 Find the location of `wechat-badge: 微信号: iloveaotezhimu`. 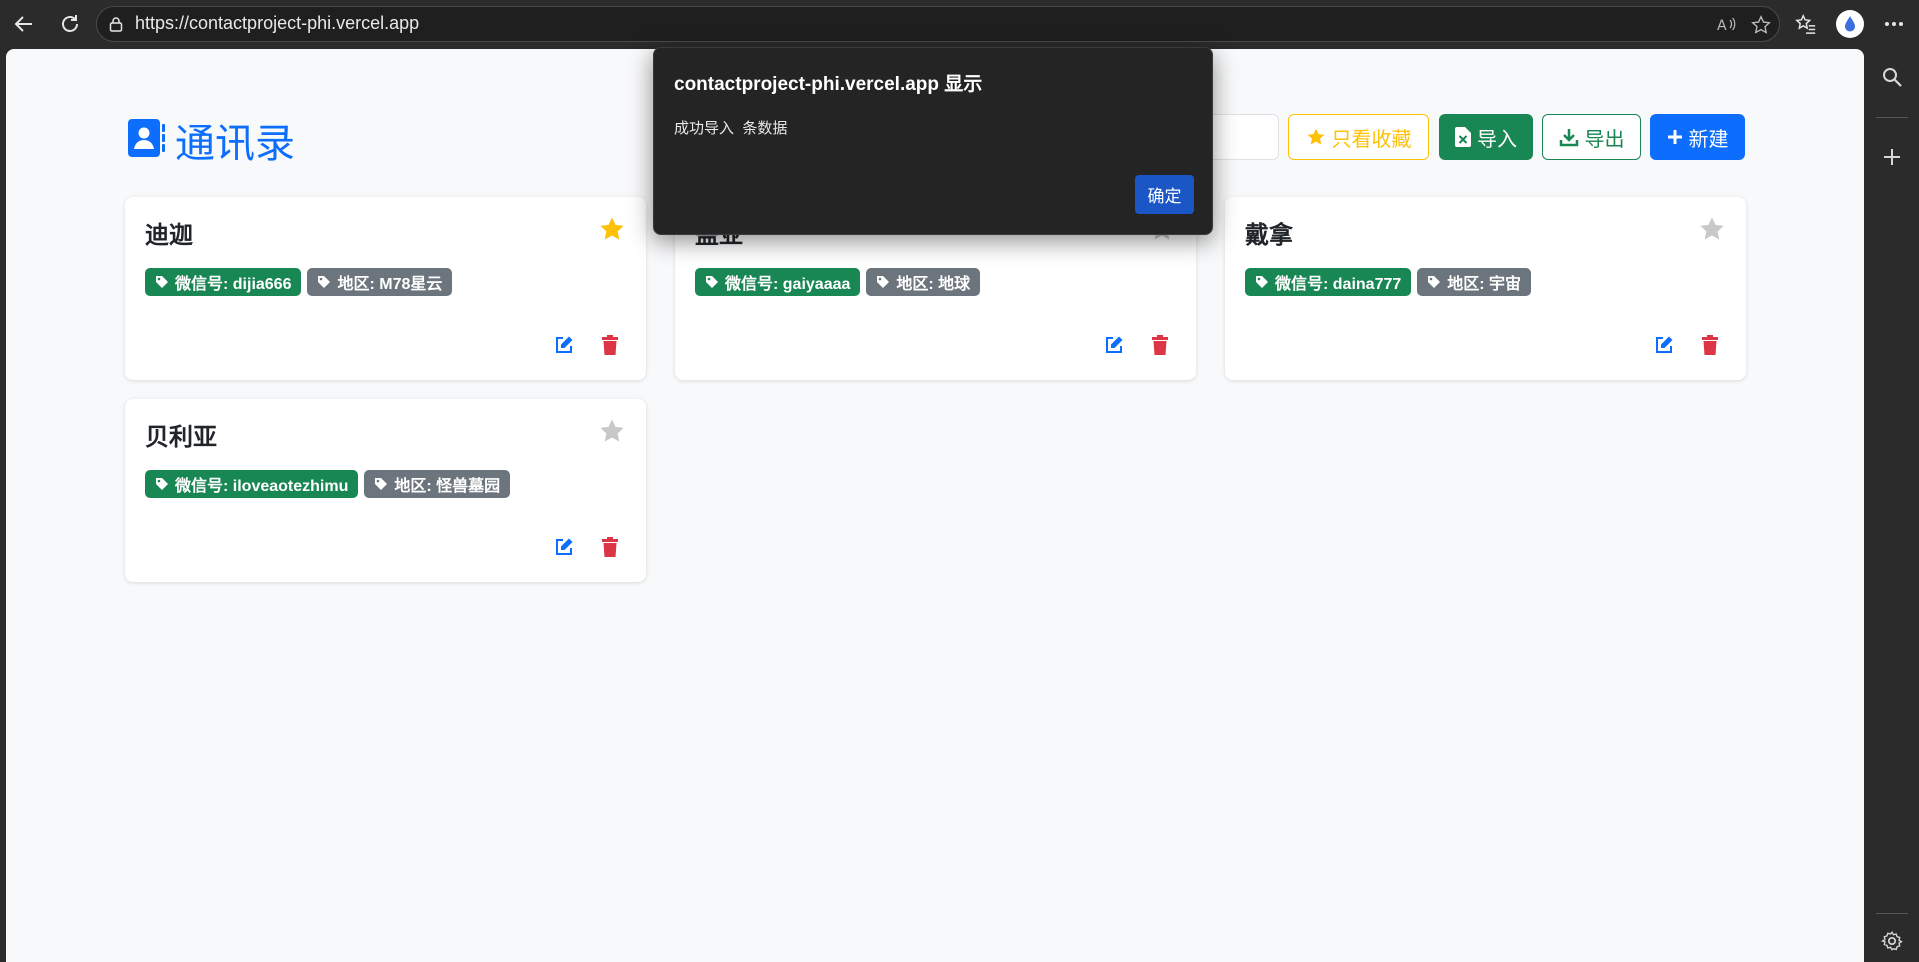

wechat-badge: 微信号: iloveaotezhimu is located at coordinates (252, 484).